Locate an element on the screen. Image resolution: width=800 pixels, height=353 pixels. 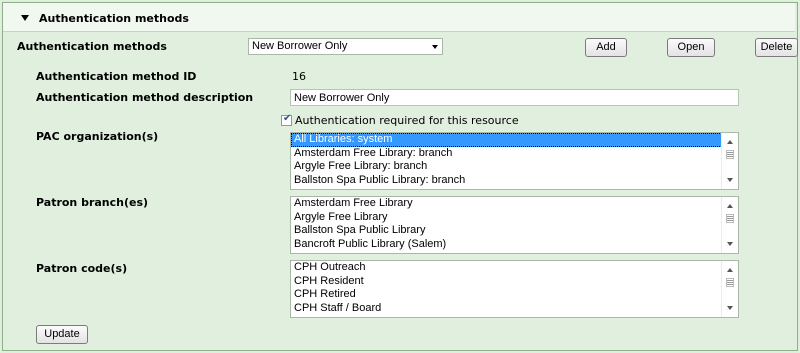
list-item: CPH Outreach is located at coordinates (514, 268).